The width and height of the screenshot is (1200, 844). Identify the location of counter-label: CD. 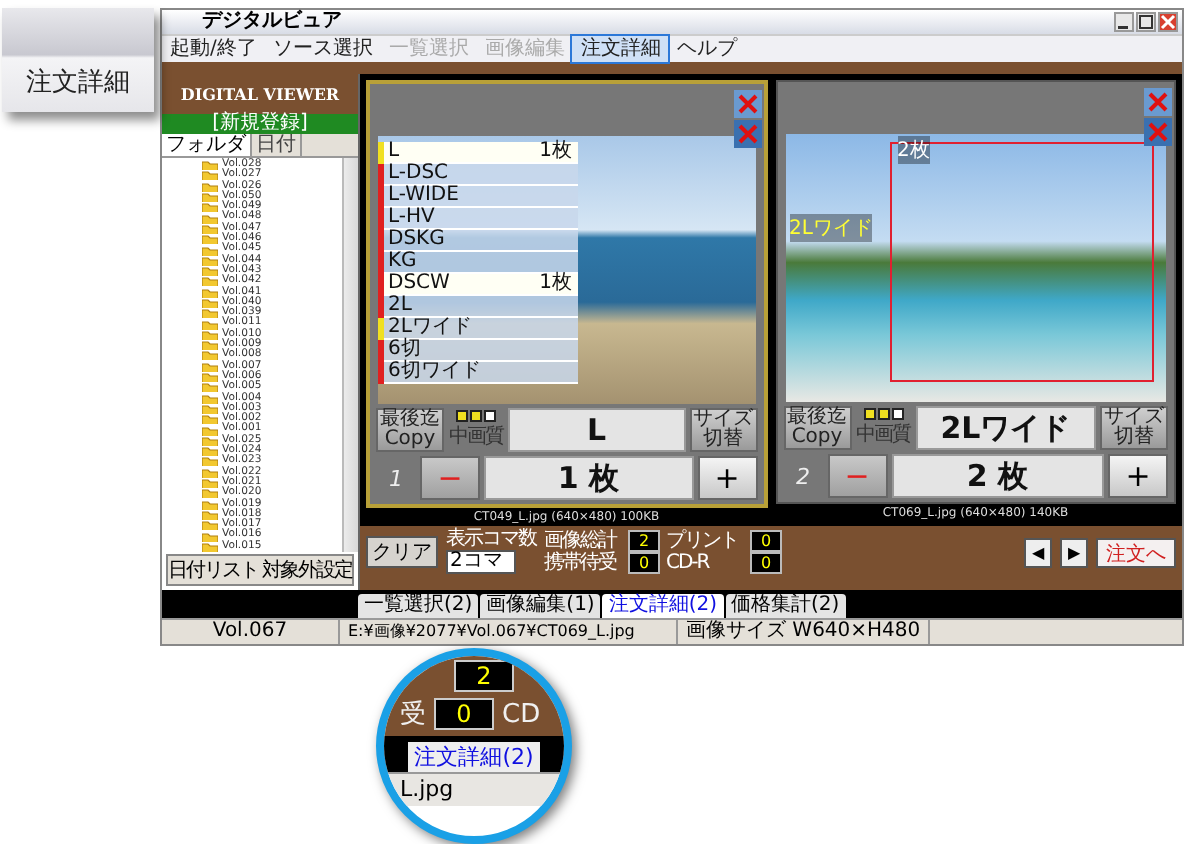
(521, 714).